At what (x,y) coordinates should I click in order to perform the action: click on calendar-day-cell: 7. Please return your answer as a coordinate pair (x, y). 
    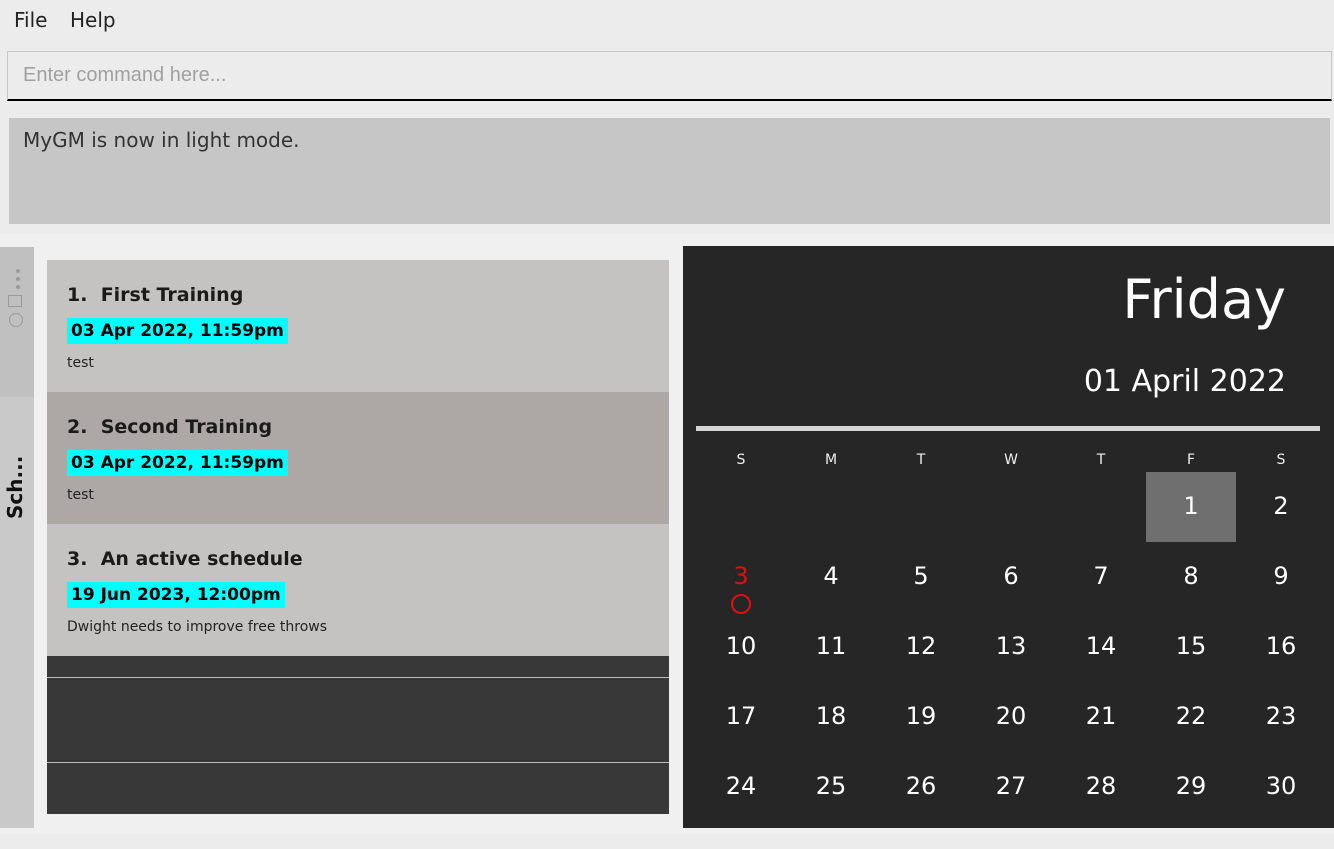
    Looking at the image, I should click on (1101, 577).